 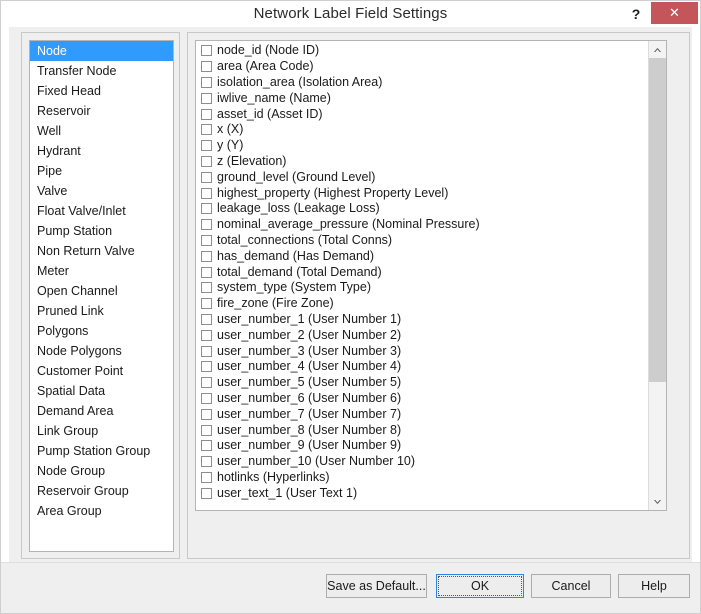 I want to click on field-checkbox-label: system_type (System Type), so click(x=294, y=287).